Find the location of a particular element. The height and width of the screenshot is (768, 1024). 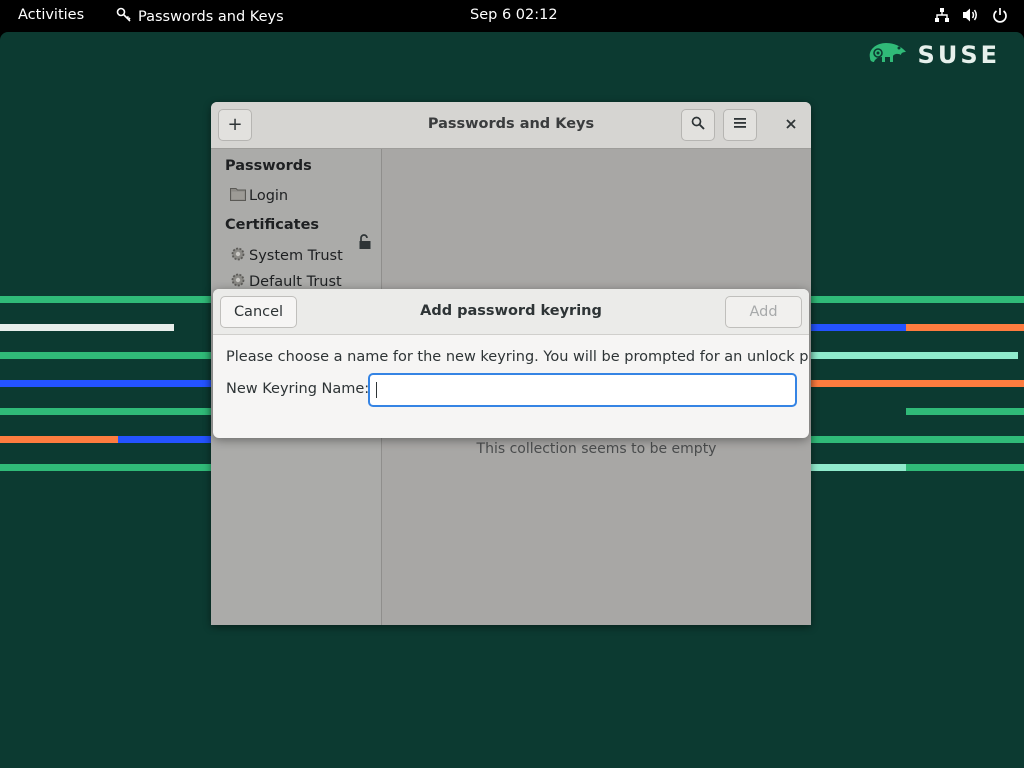

sidebar-item-login: Login is located at coordinates (259, 196).